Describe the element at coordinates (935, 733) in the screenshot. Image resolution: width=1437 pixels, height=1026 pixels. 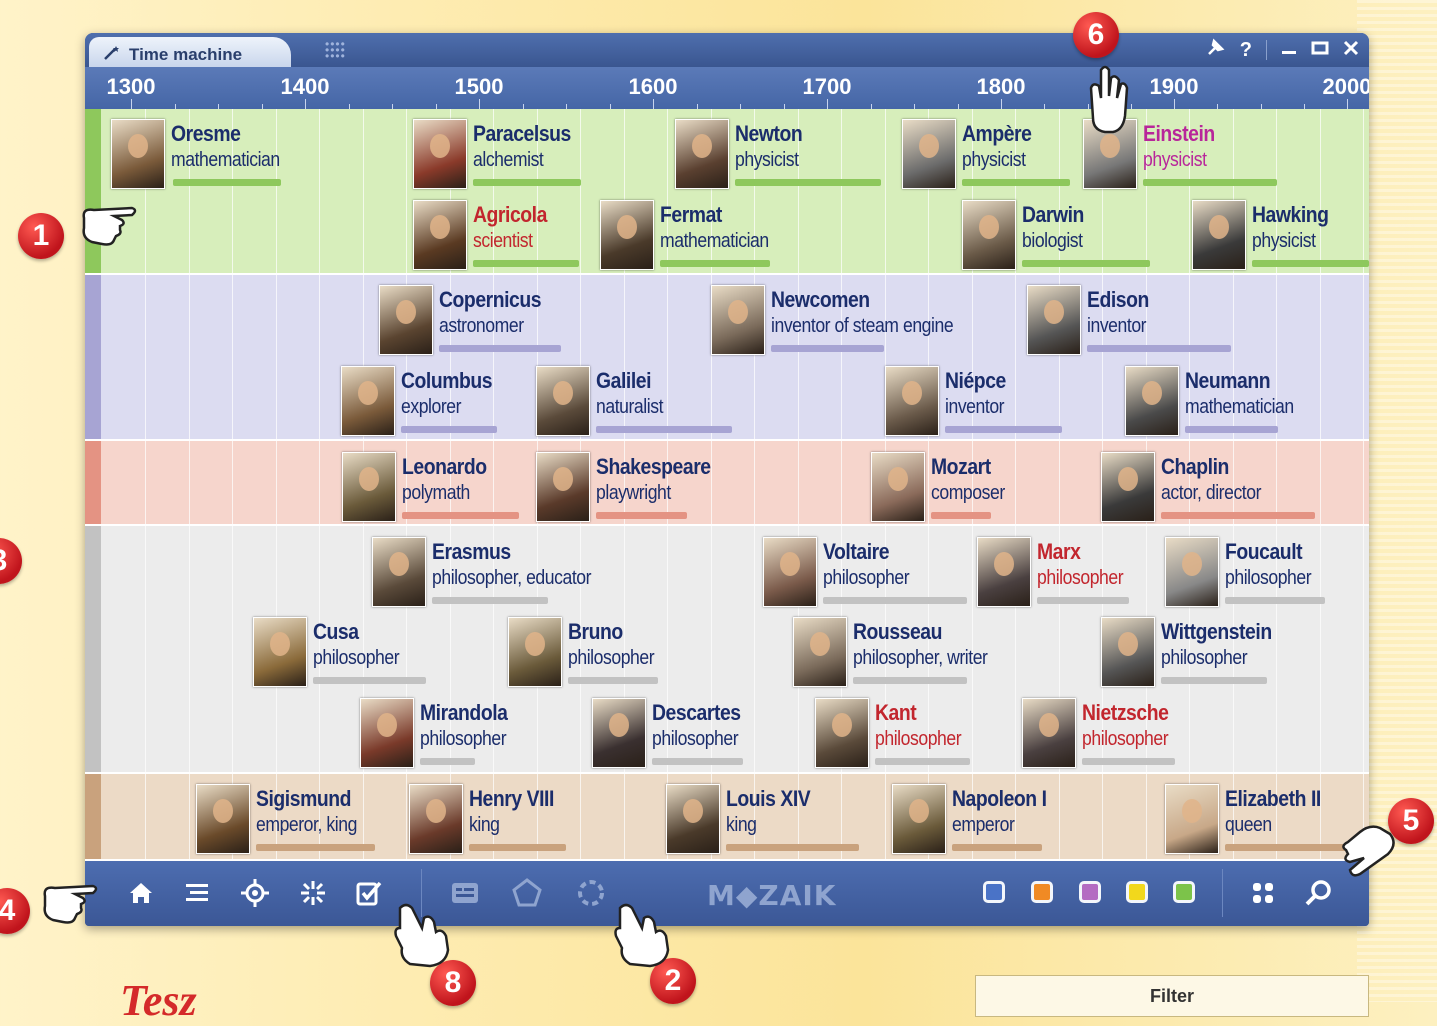
I see `person-card: Kant philosopher` at that location.